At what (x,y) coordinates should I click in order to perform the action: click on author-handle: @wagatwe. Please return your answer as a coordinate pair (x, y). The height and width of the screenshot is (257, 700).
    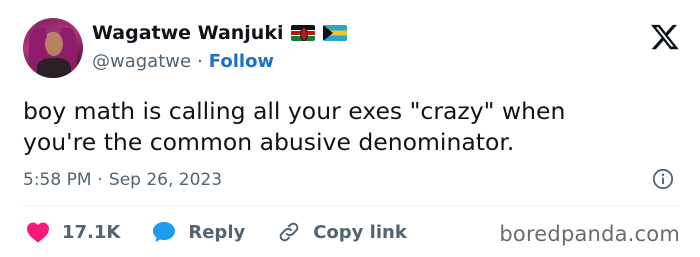
    Looking at the image, I should click on (141, 61).